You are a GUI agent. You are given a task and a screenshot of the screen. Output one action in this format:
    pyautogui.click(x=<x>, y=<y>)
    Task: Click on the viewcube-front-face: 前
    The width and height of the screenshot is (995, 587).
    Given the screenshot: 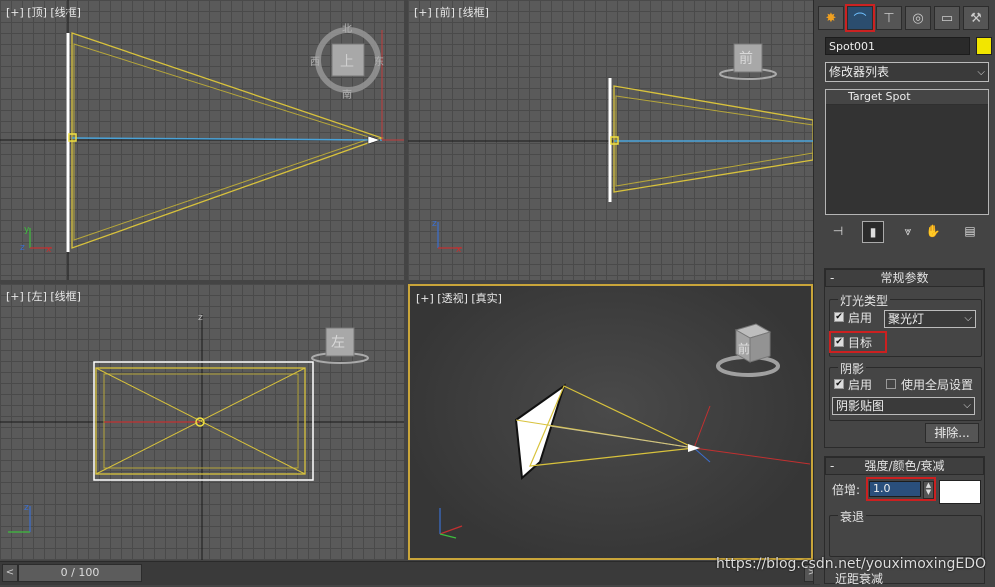 What is the action you would take?
    pyautogui.click(x=746, y=58)
    